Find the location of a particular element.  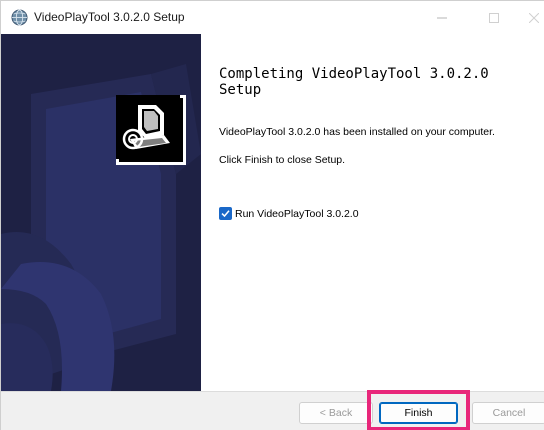

window-title: VideoPlayTool 3.0.2.0 Setup is located at coordinates (109, 17).